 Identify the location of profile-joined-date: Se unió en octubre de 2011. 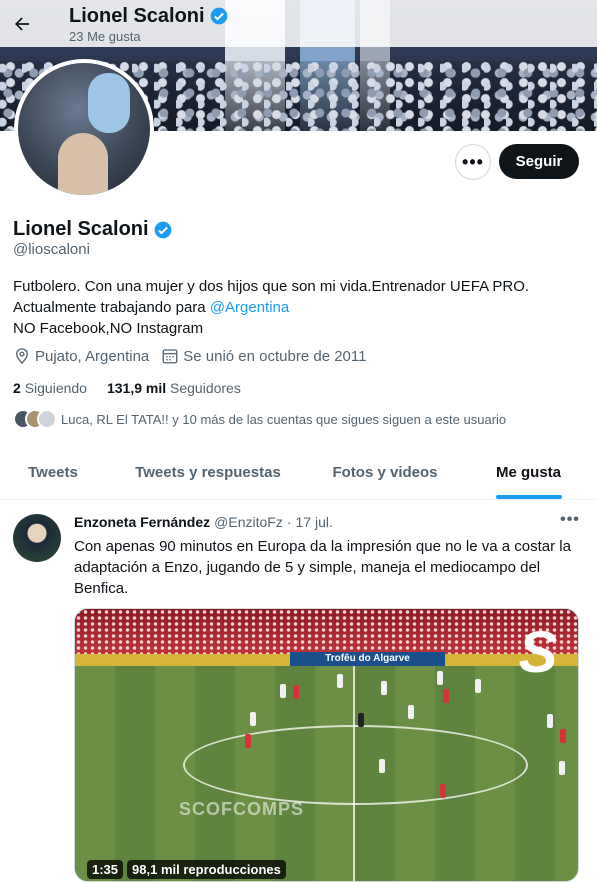
(275, 356).